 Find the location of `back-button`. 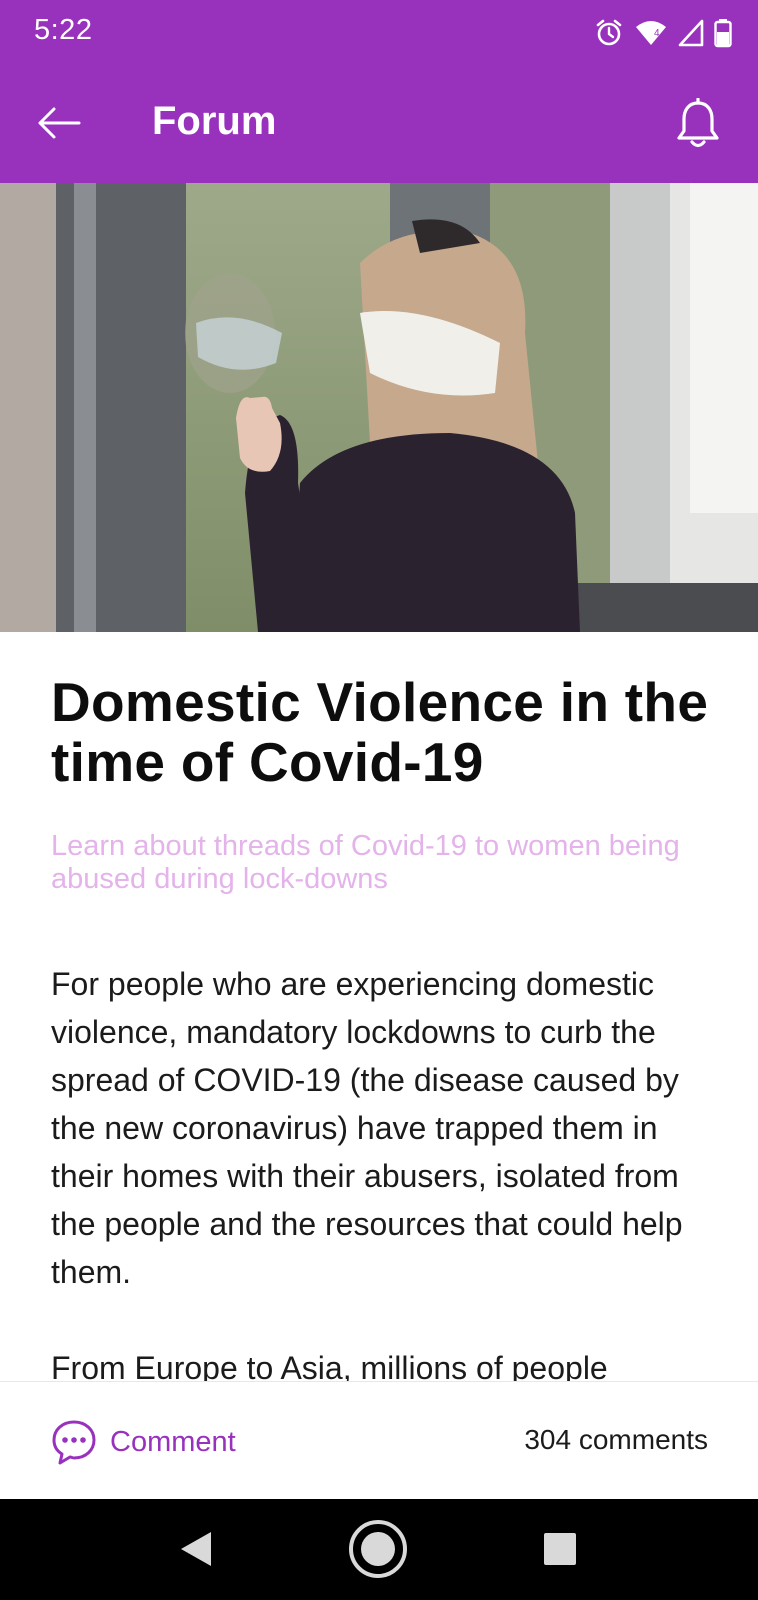

back-button is located at coordinates (59, 123).